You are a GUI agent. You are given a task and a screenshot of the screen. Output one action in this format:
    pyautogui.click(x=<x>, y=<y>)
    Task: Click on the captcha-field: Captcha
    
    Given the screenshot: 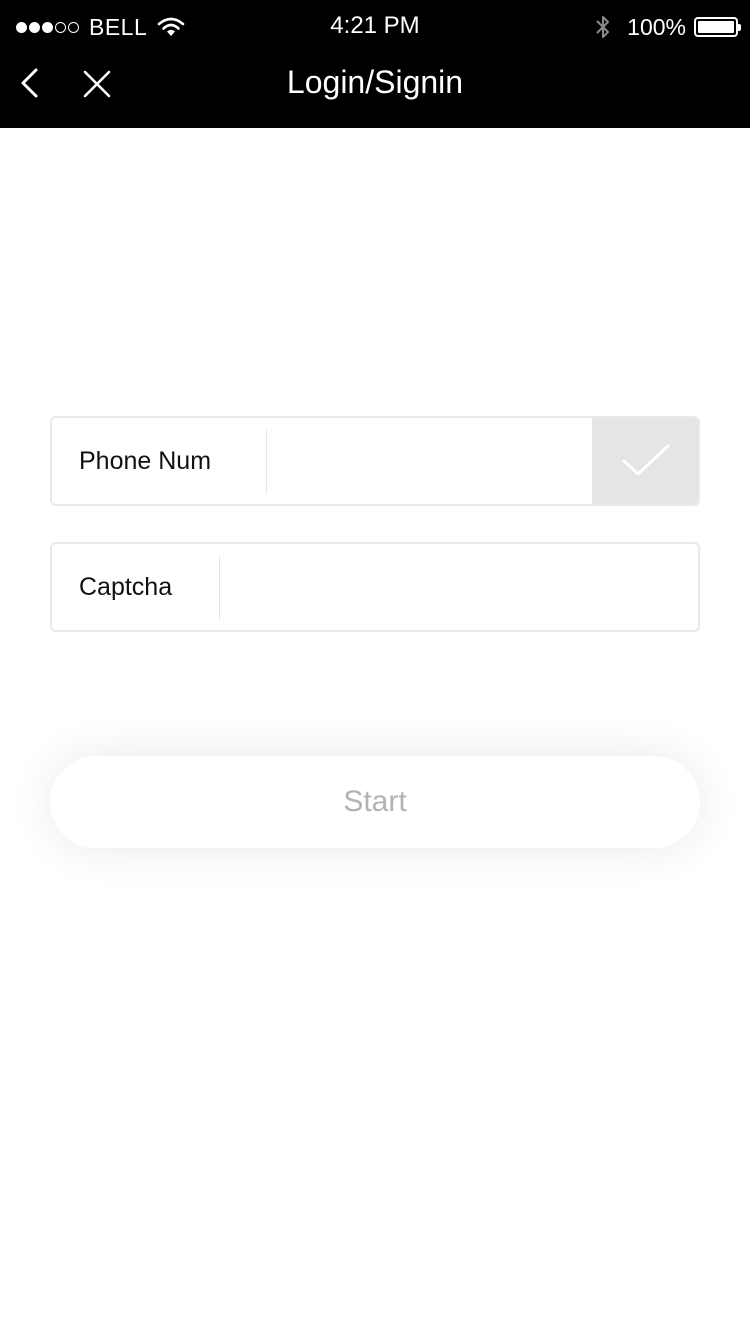 What is the action you would take?
    pyautogui.click(x=375, y=587)
    